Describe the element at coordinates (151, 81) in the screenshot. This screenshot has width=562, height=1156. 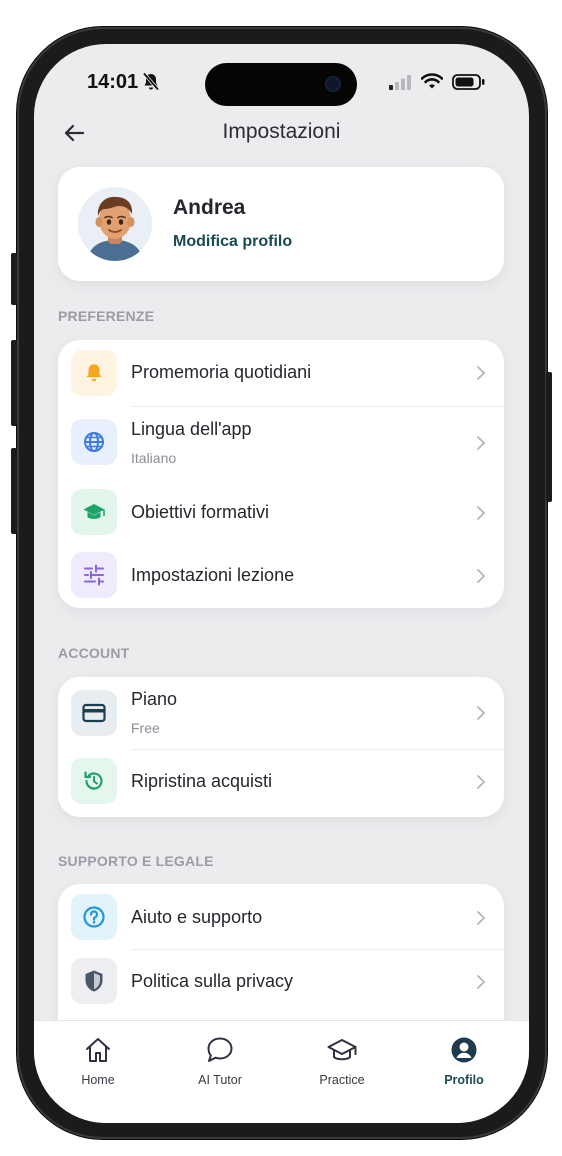
I see `bell-muted-icon` at that location.